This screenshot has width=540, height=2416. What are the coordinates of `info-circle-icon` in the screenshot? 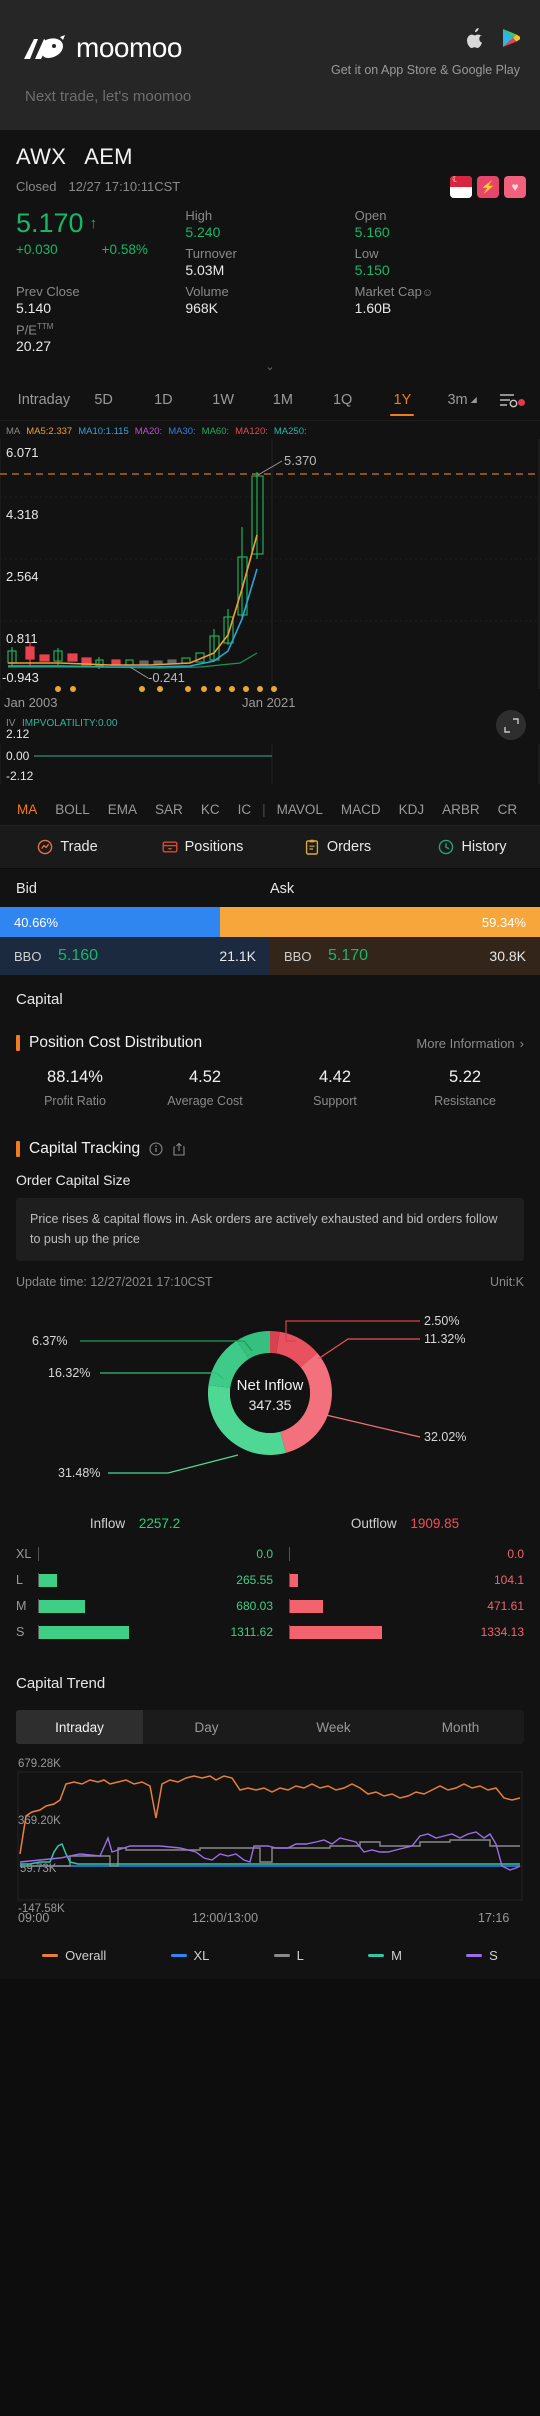 It's located at (156, 1149).